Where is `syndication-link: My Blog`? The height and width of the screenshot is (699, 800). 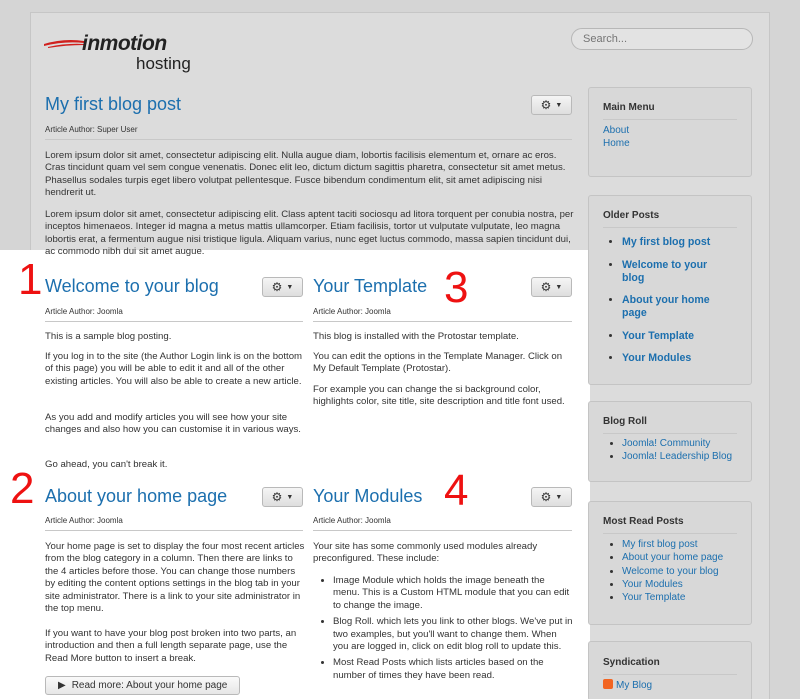
syndication-link: My Blog is located at coordinates (634, 685).